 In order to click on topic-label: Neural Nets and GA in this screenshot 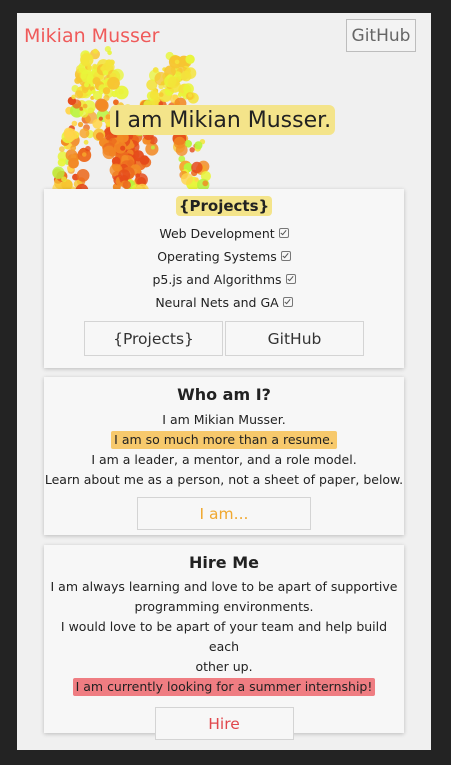, I will do `click(217, 302)`.